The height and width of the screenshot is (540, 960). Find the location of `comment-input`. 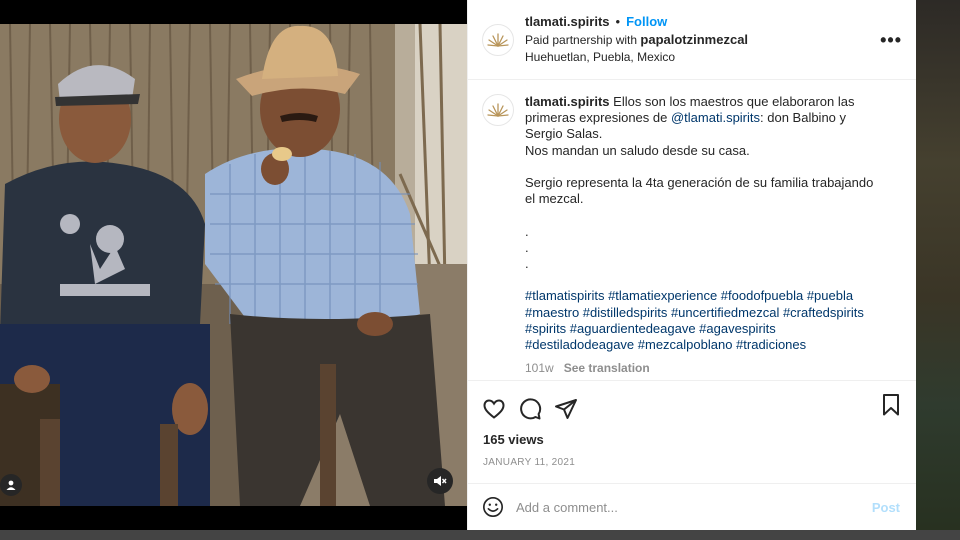

comment-input is located at coordinates (694, 507).